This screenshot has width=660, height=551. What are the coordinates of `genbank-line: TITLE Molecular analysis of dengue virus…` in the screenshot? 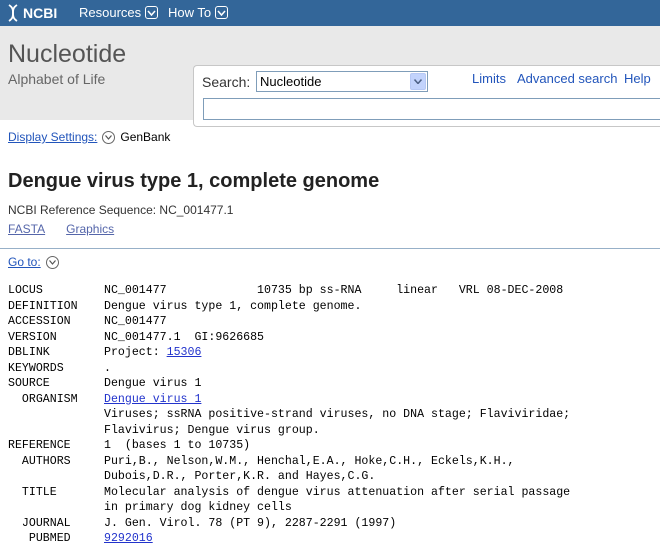 It's located at (289, 493).